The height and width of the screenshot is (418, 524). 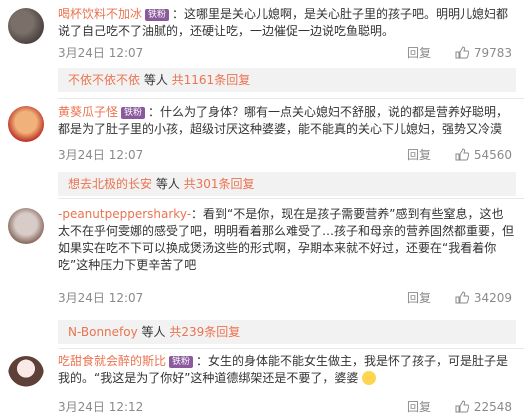 I want to click on comment-meta: 3月24日 12:12 回复 22548, so click(x=285, y=406).